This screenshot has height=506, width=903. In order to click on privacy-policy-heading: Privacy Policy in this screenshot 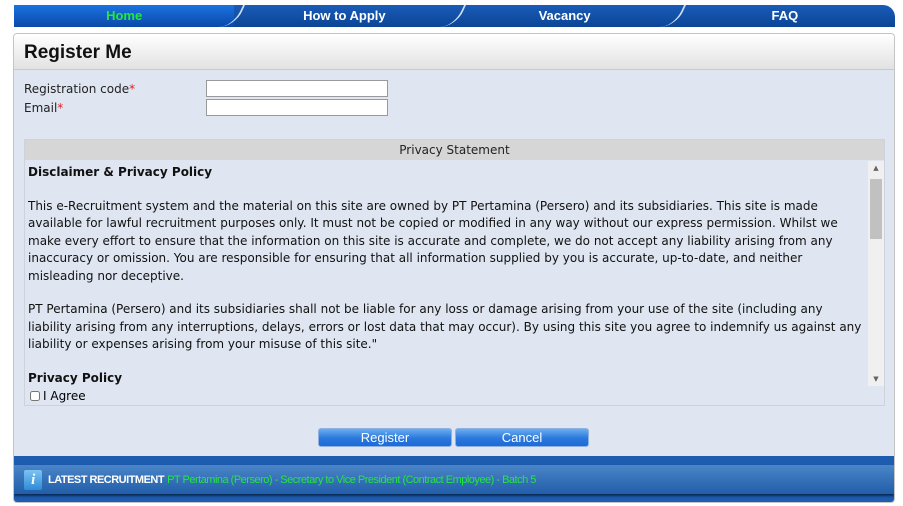, I will do `click(75, 377)`.